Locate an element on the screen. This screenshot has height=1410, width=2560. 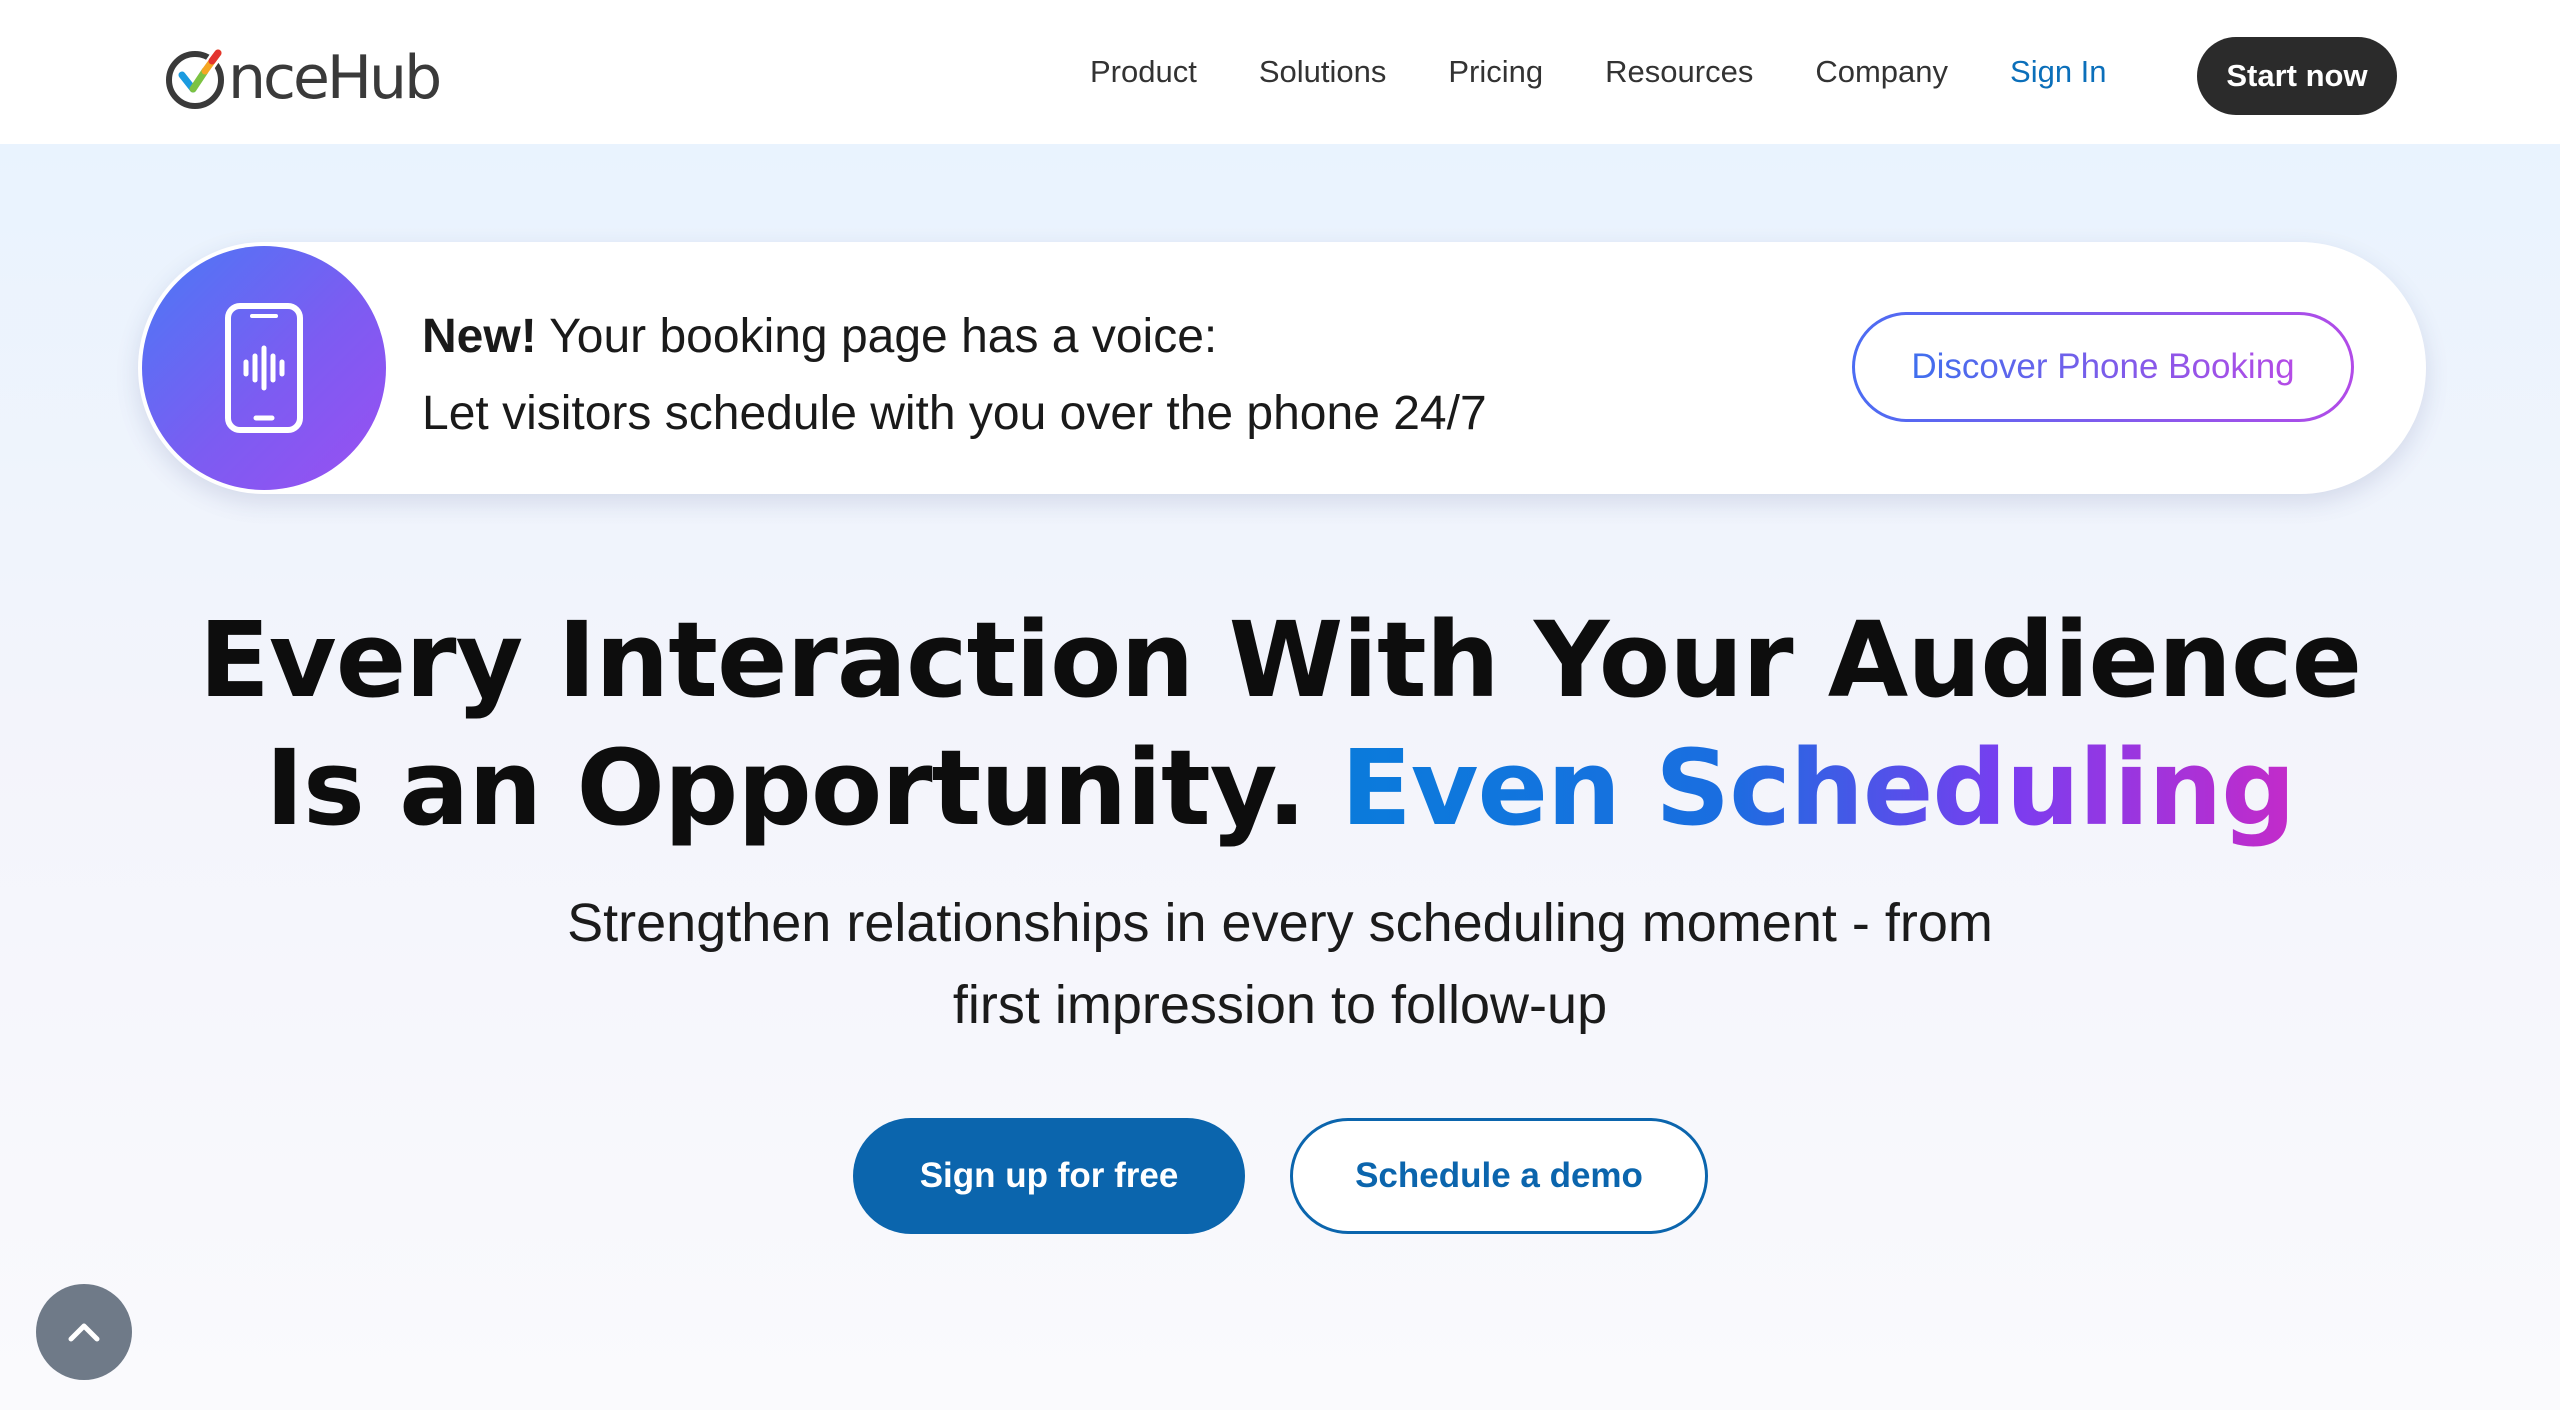
banner-line-1: New! Your booking page has a voice: is located at coordinates (954, 336).